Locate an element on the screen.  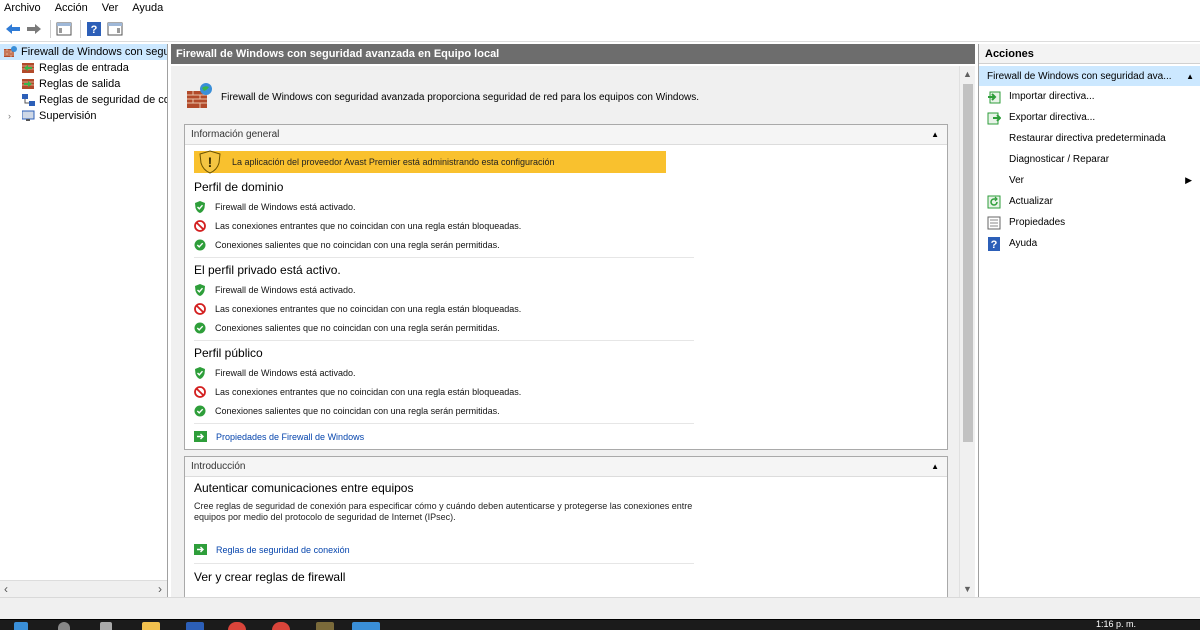
tree-horizontal-scrollbar: ‹ › is located at coordinates (83, 588).